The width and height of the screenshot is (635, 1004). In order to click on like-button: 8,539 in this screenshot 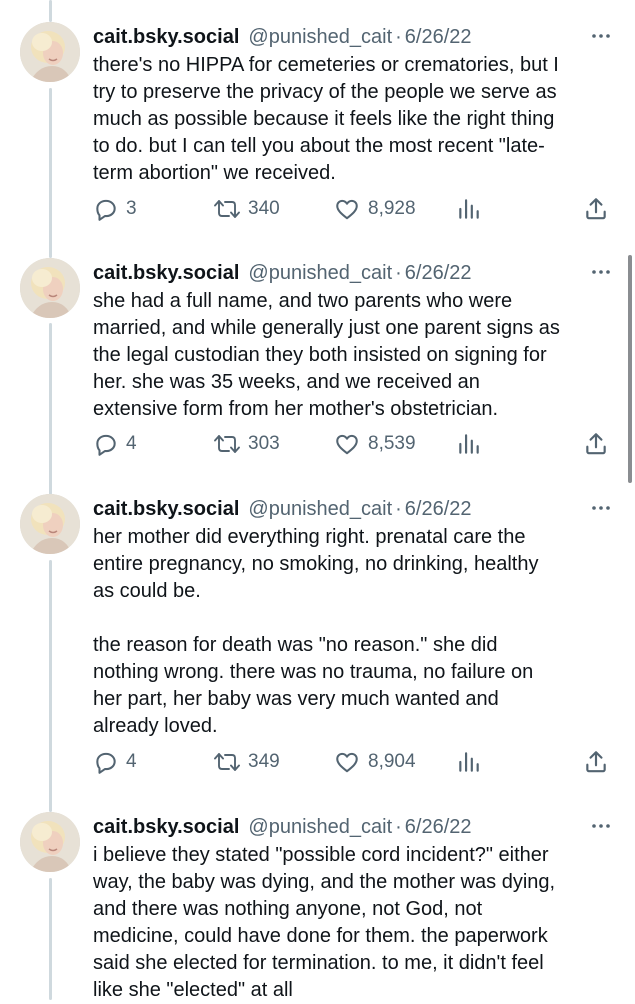, I will do `click(374, 444)`.